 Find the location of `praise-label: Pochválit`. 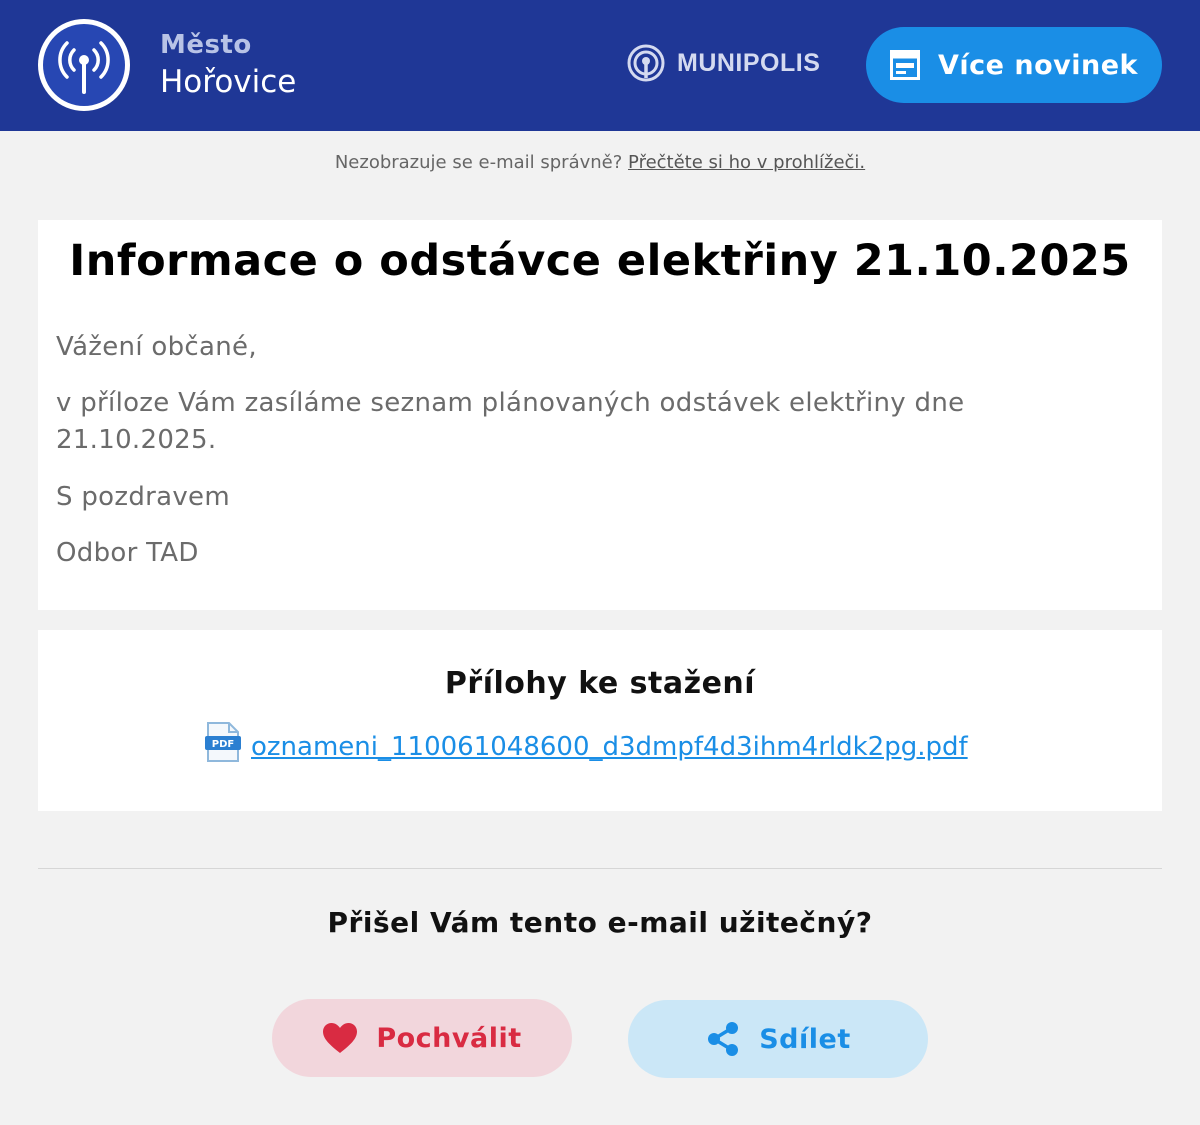

praise-label: Pochválit is located at coordinates (449, 1038).